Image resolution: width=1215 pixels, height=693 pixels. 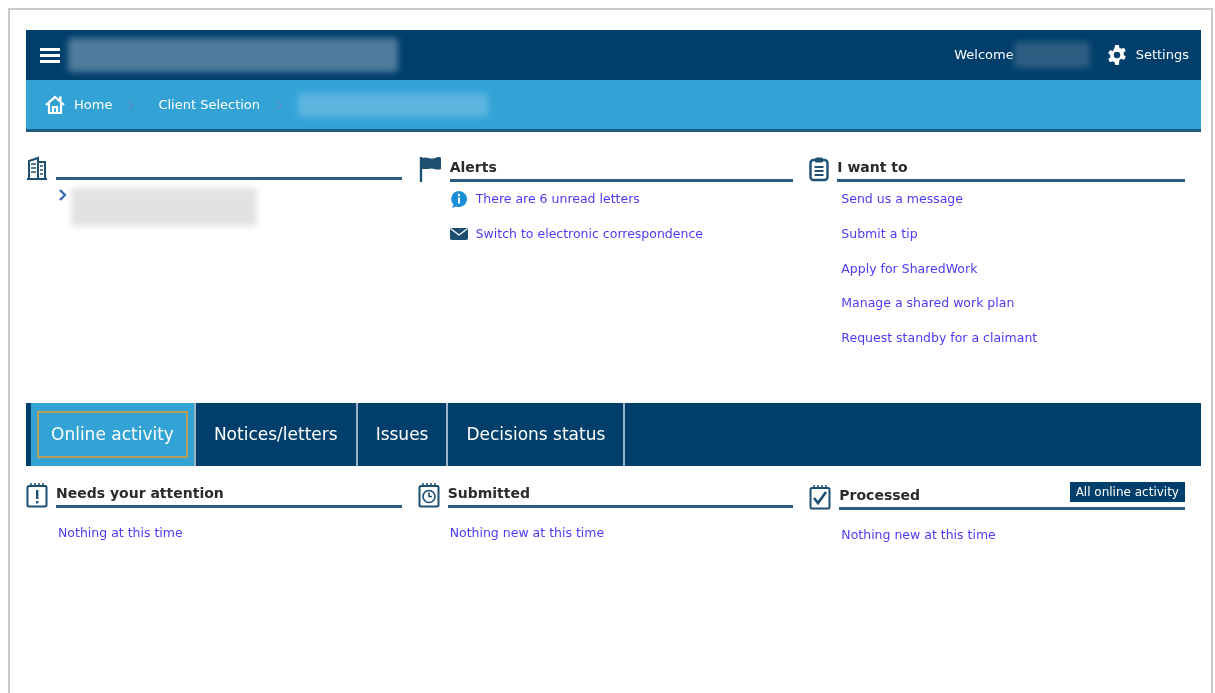 What do you see at coordinates (37, 495) in the screenshot?
I see `exclamation-calendar-icon` at bounding box center [37, 495].